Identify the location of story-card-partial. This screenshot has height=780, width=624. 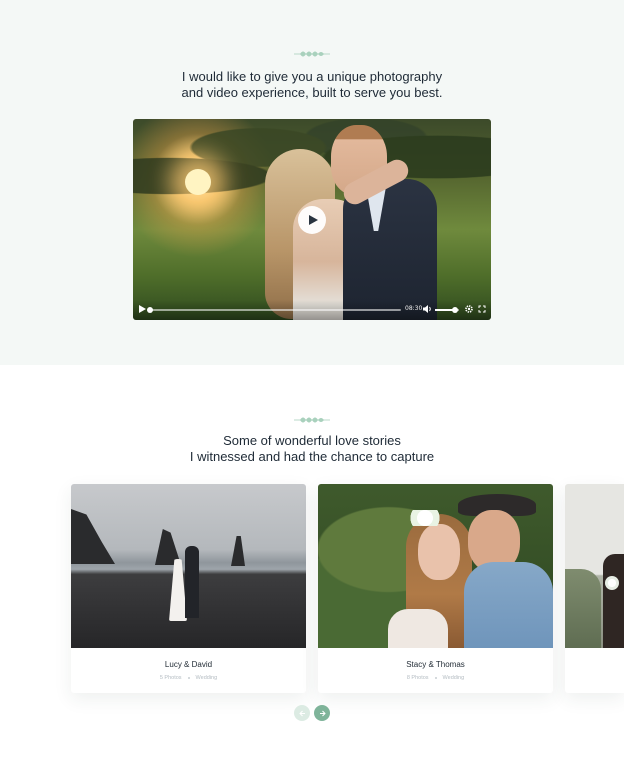
(594, 588).